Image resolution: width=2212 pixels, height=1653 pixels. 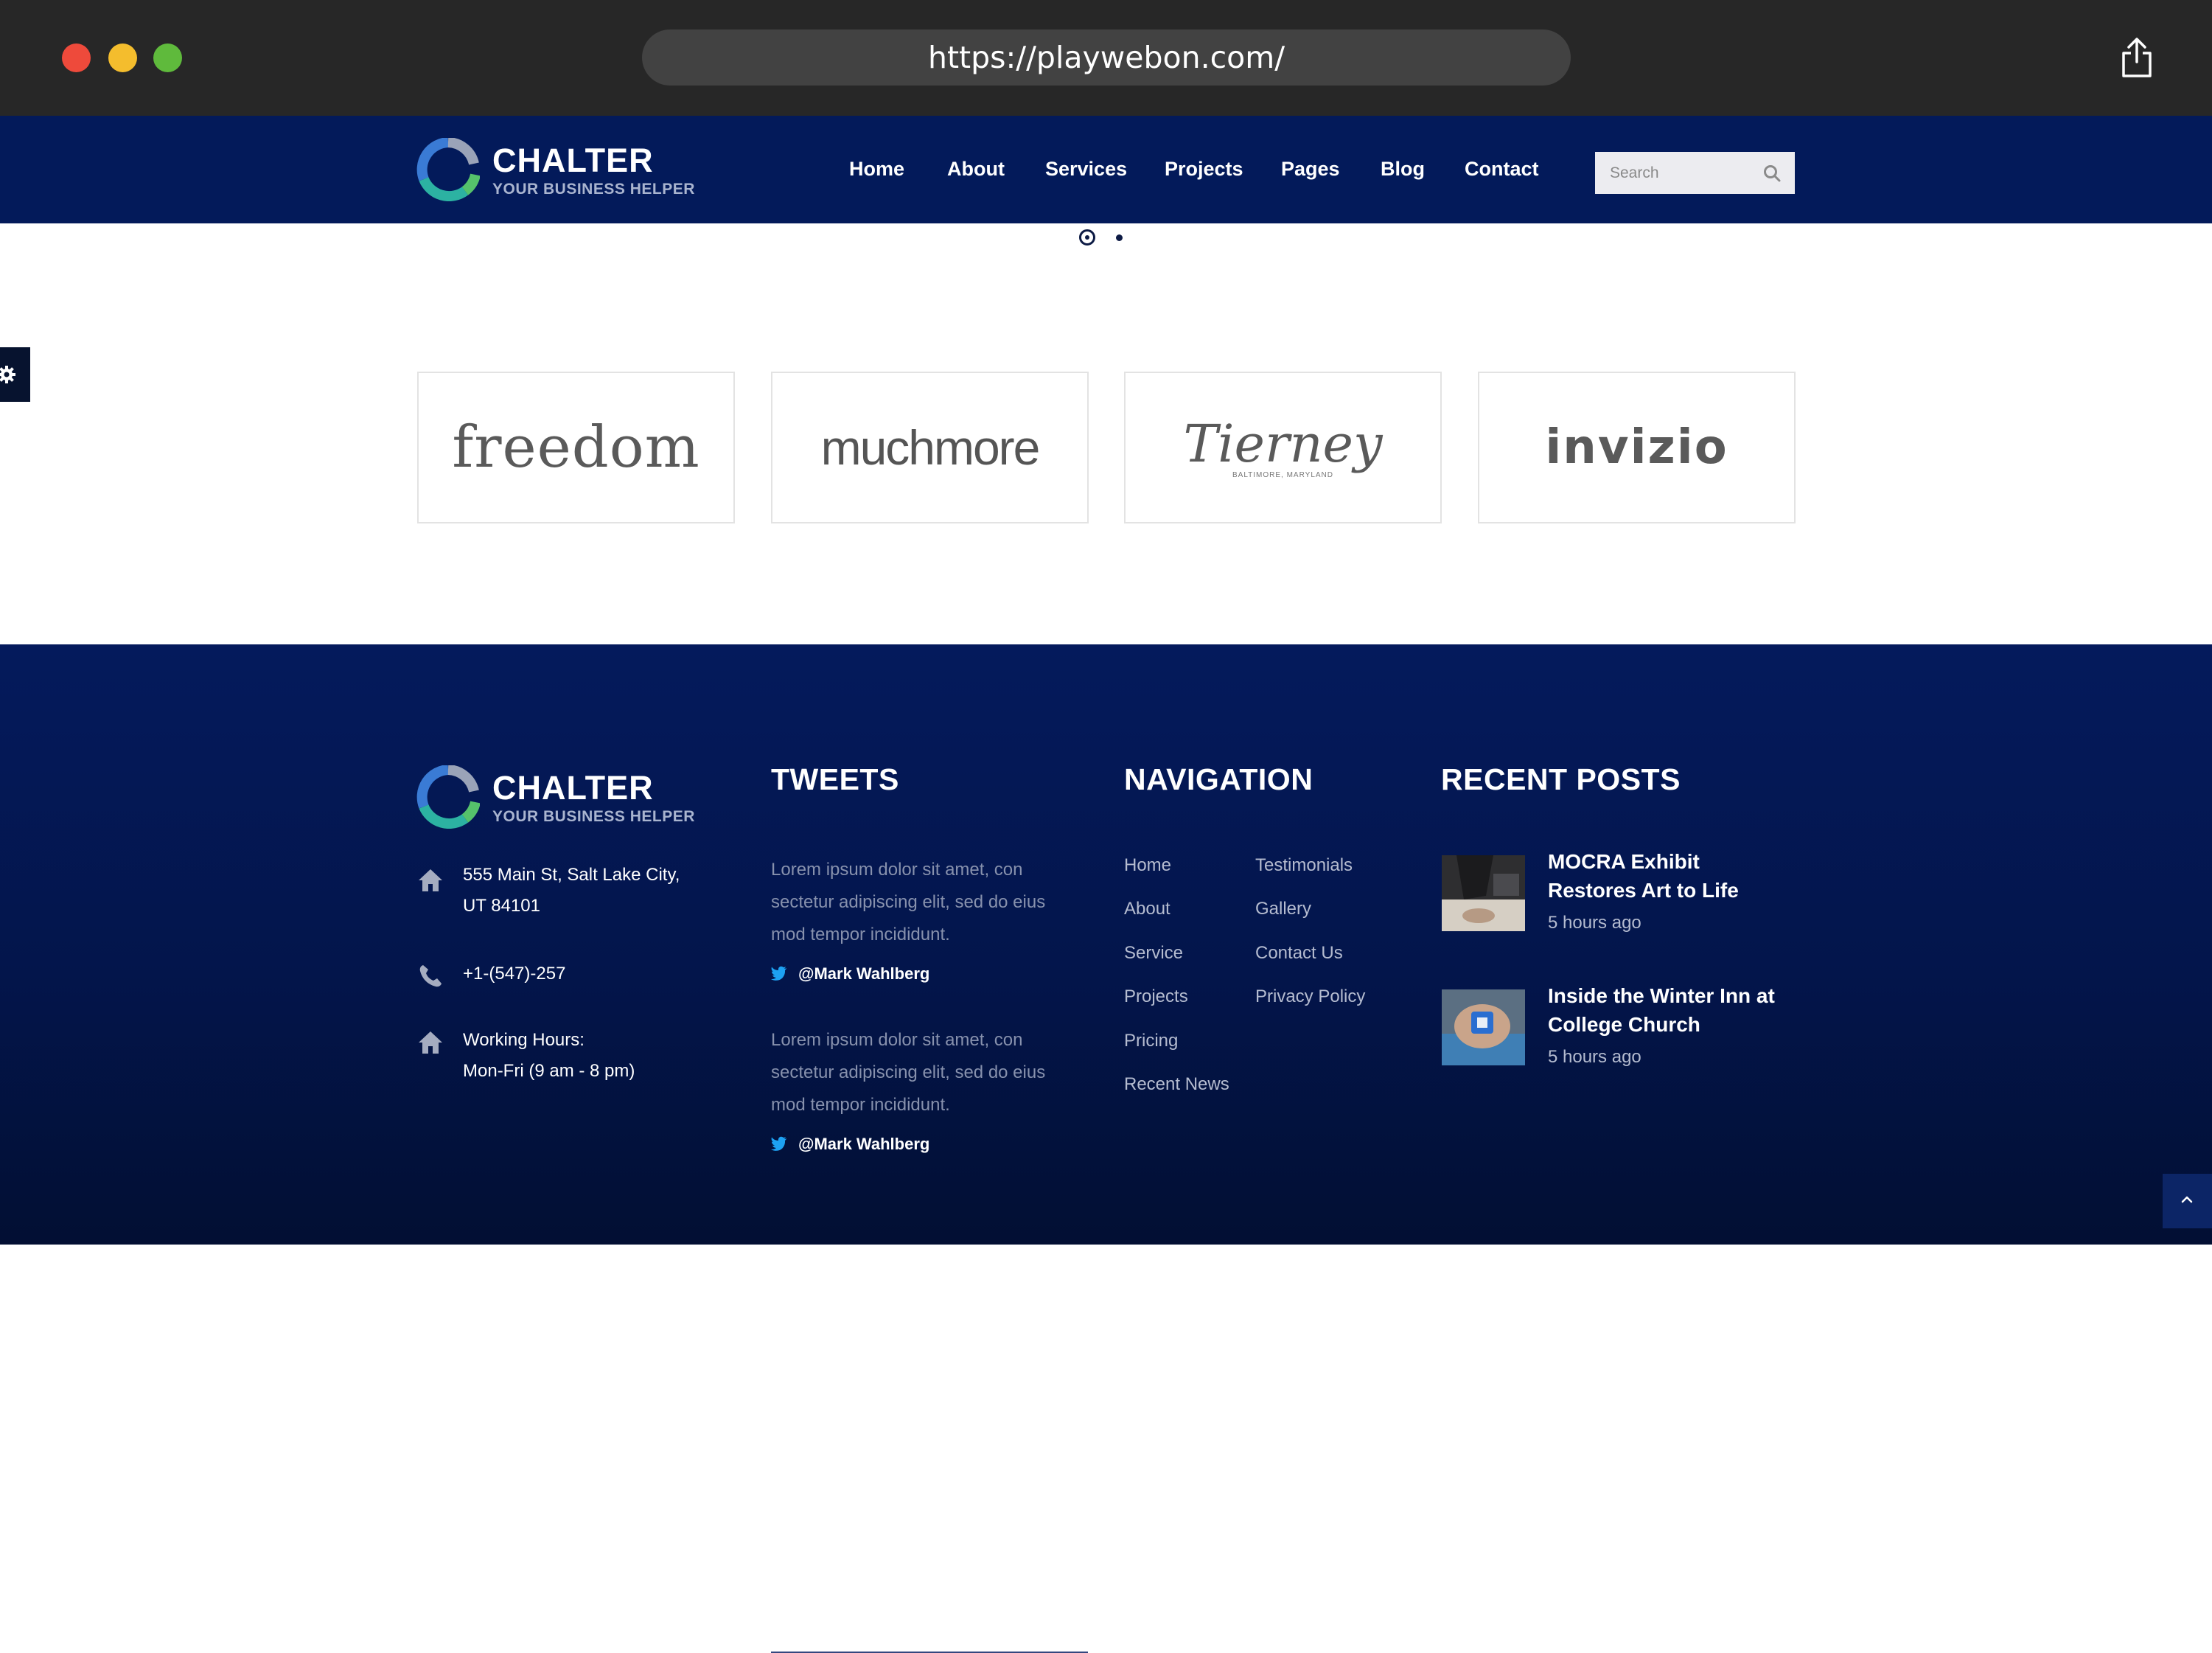 What do you see at coordinates (1283, 909) in the screenshot?
I see `footer-link-gallery: Gallery` at bounding box center [1283, 909].